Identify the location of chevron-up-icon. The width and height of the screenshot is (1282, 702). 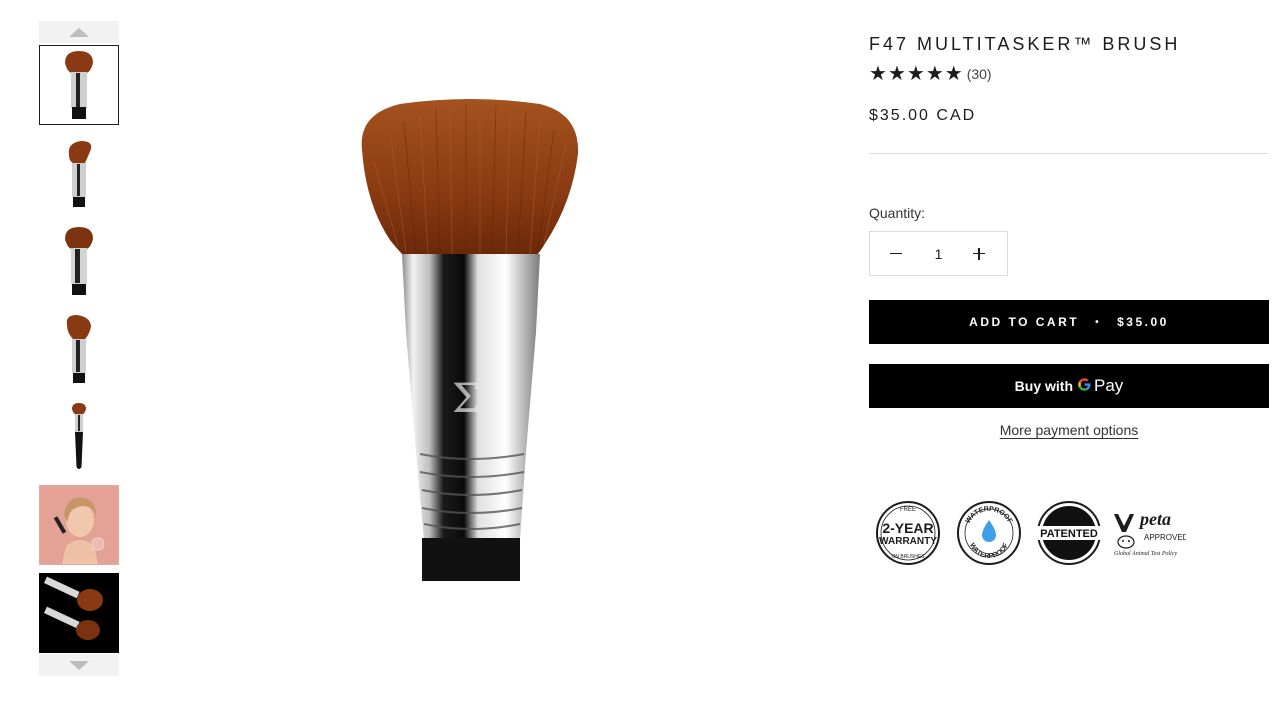
(79, 32).